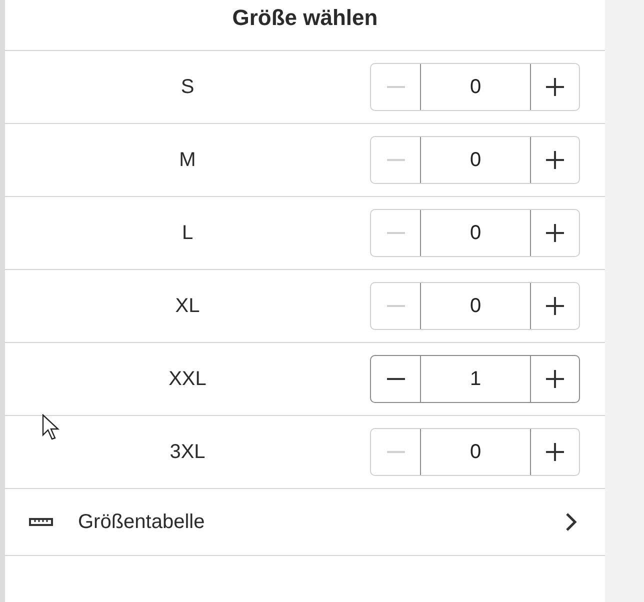 This screenshot has height=602, width=644. What do you see at coordinates (475, 379) in the screenshot?
I see `quantity-field: 1` at bounding box center [475, 379].